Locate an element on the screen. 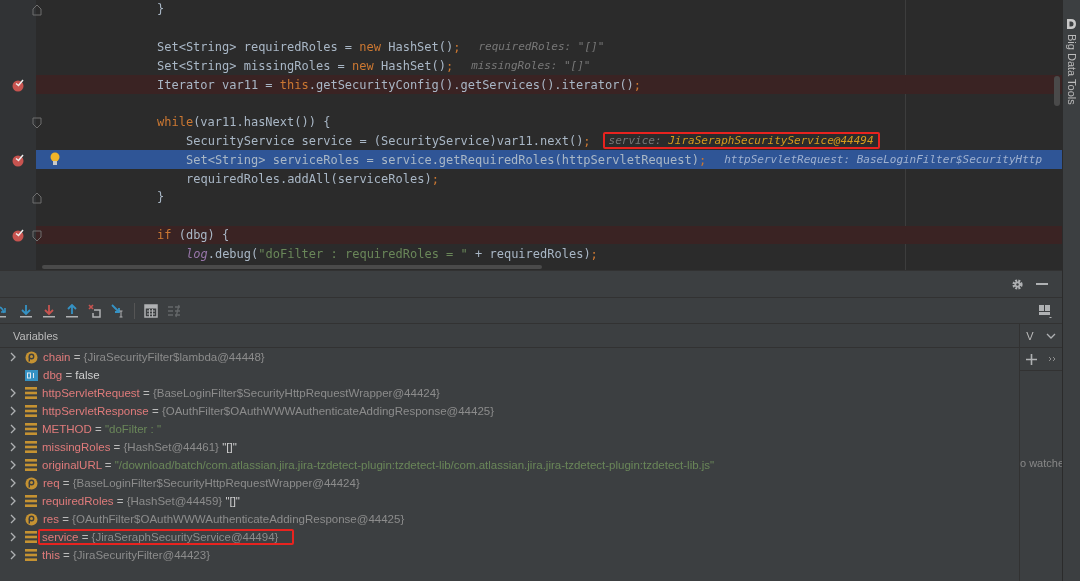 The height and width of the screenshot is (581, 1080). variable-entry: service = {JiraSeraphSecurityService@44494} is located at coordinates (166, 537).